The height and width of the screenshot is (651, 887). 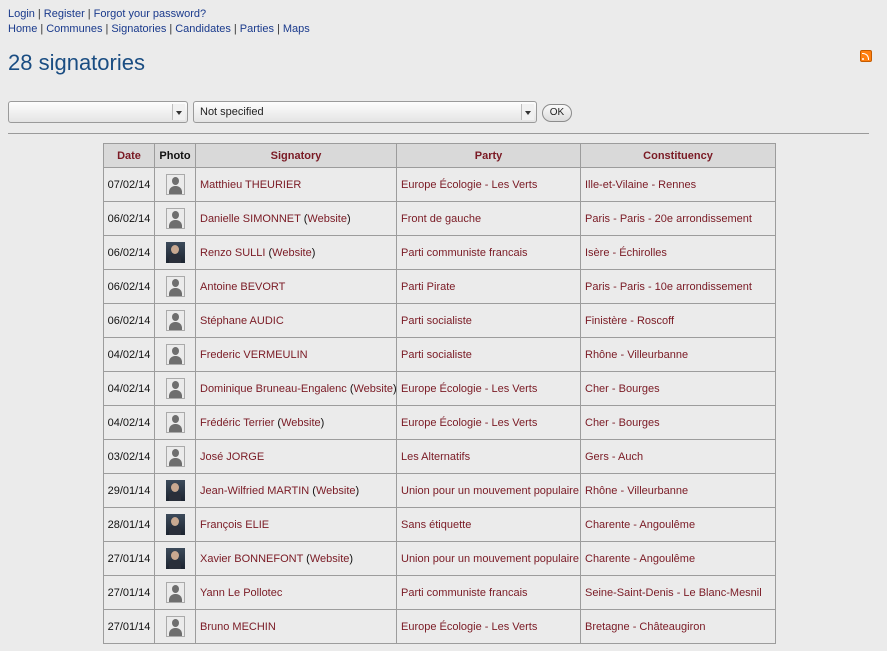 What do you see at coordinates (232, 457) in the screenshot?
I see `signatory-link: José JORGE` at bounding box center [232, 457].